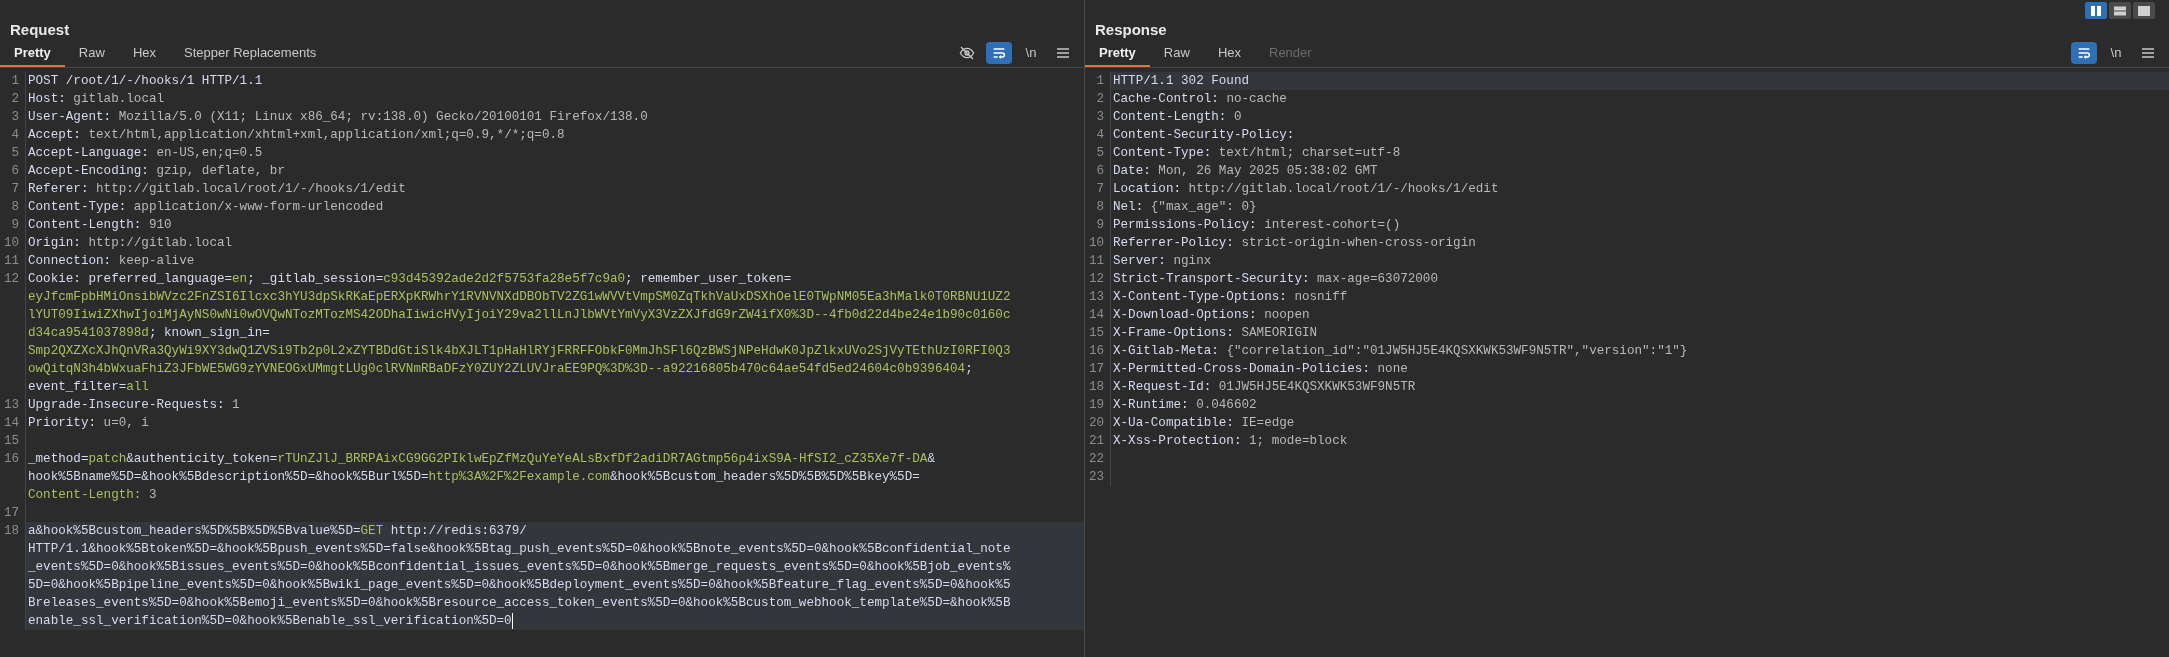  What do you see at coordinates (1400, 351) in the screenshot?
I see `code-line: X-Gitlab-Meta: {"correlation_id":"01JW5HJ5E4KQSXKWK53WF9N5TR","version":"1"}` at bounding box center [1400, 351].